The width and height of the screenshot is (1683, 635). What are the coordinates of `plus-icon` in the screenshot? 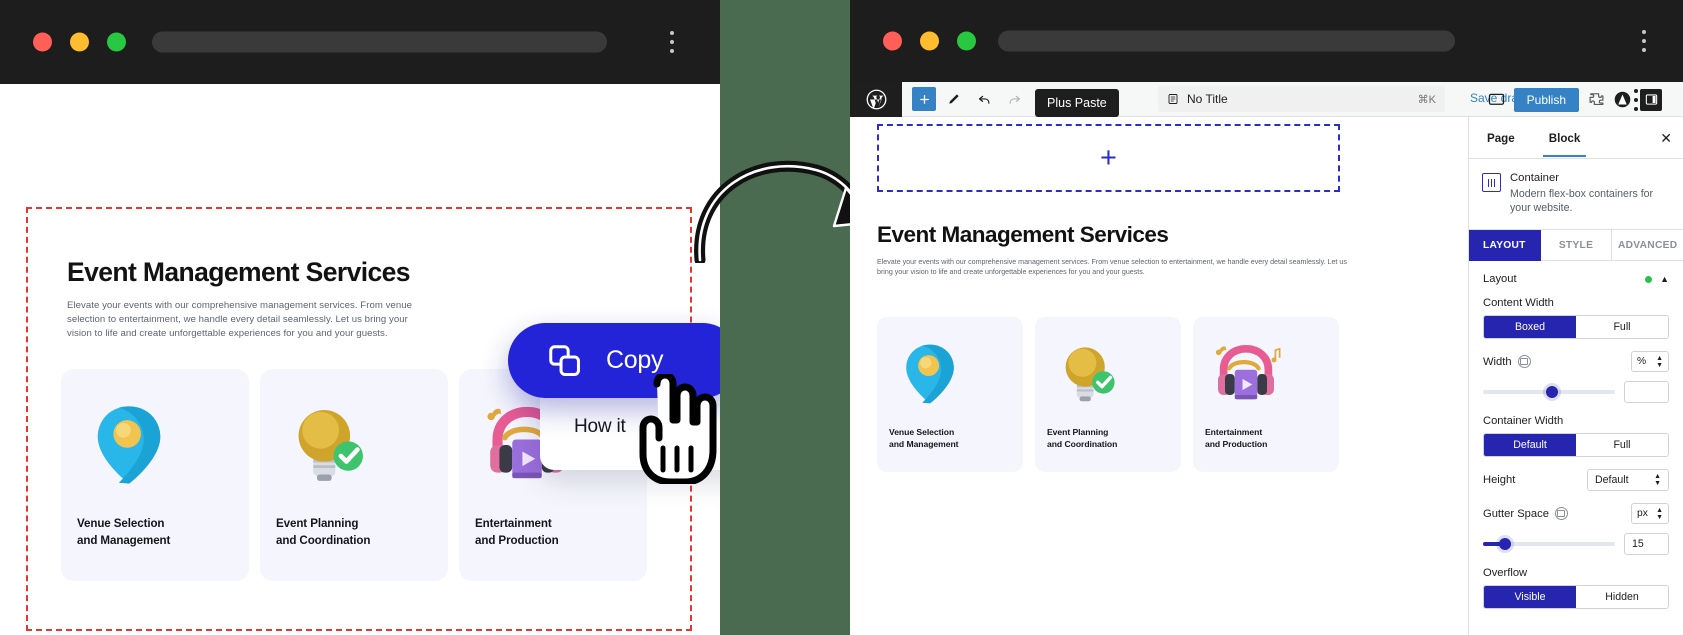 It's located at (924, 99).